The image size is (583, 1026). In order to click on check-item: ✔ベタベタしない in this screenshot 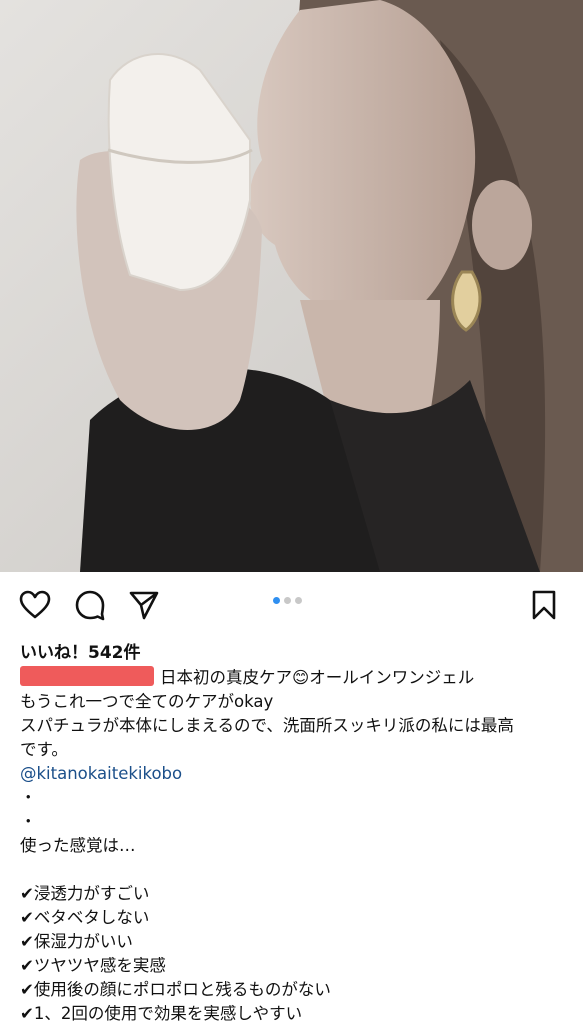, I will do `click(85, 917)`.